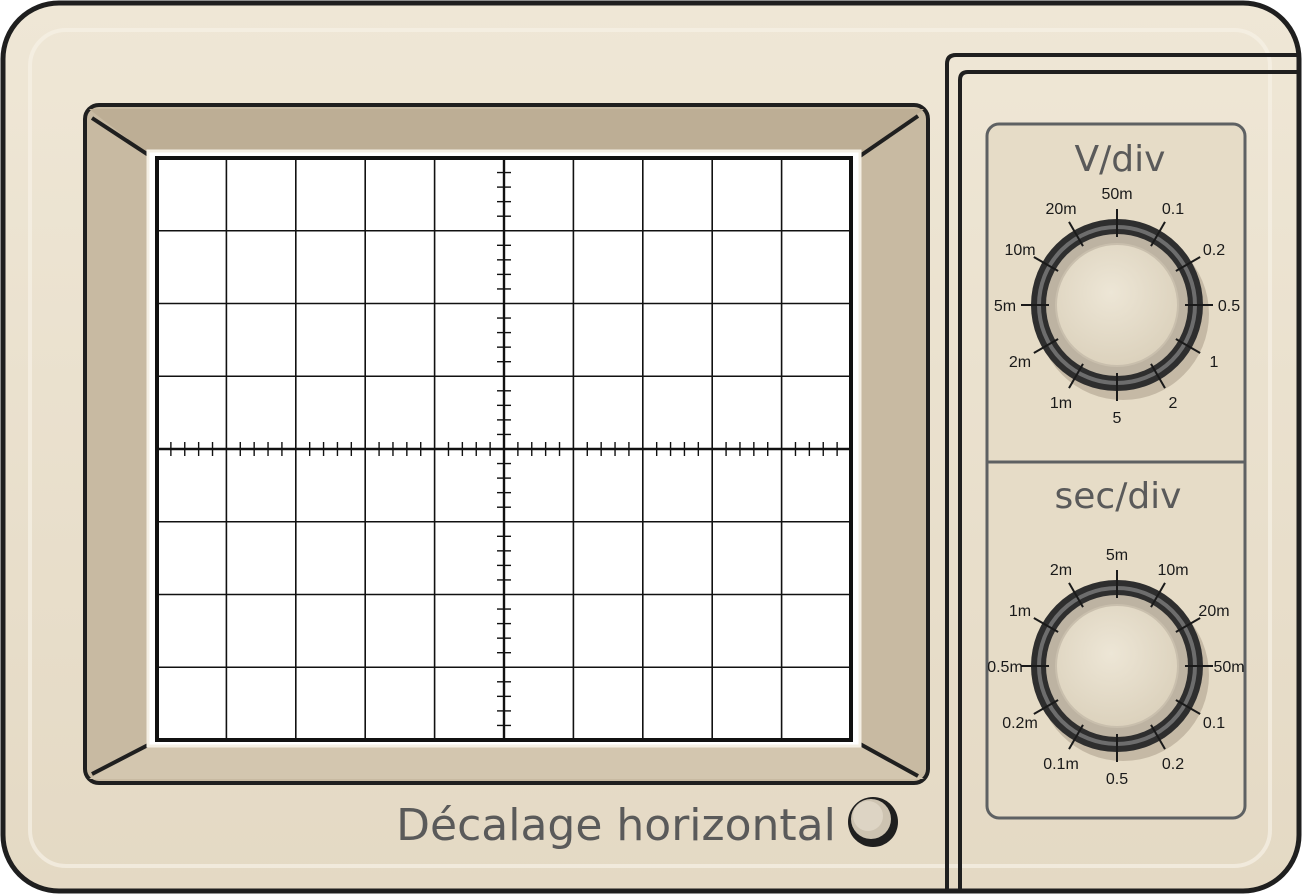 Image resolution: width=1302 pixels, height=896 pixels. Describe the element at coordinates (1120, 159) in the screenshot. I see `volts-per-div-title: V/div` at that location.